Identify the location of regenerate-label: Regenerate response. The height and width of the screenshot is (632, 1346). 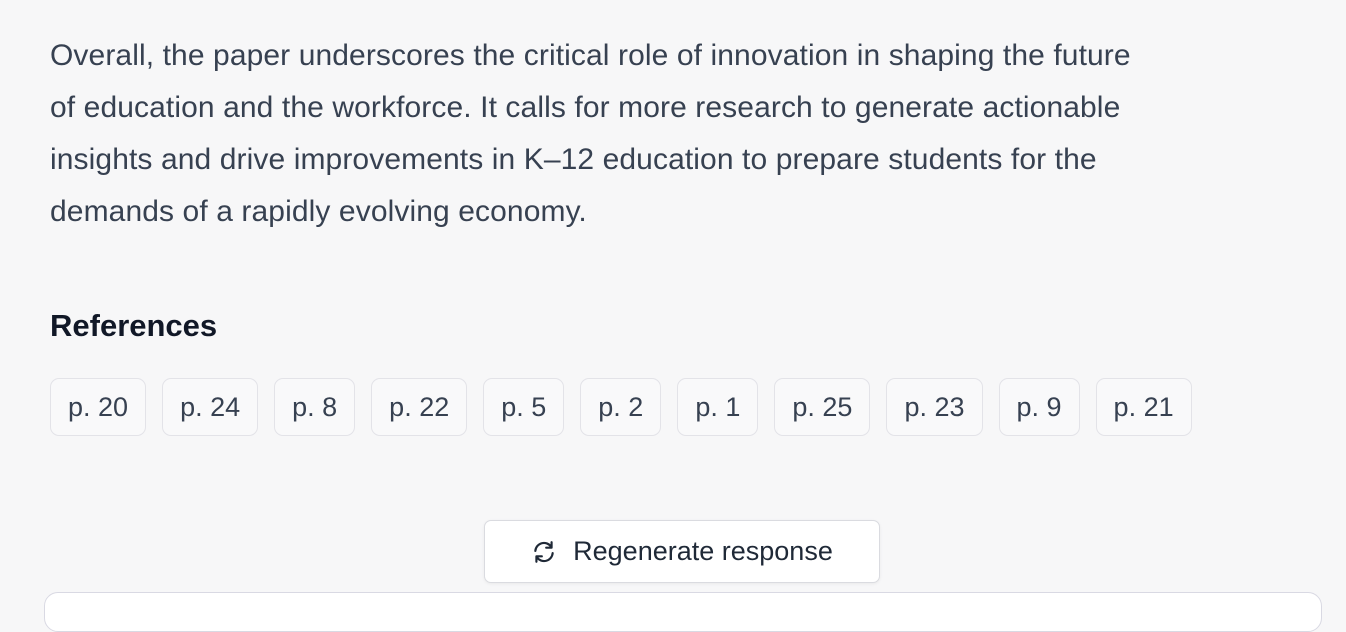
(703, 551).